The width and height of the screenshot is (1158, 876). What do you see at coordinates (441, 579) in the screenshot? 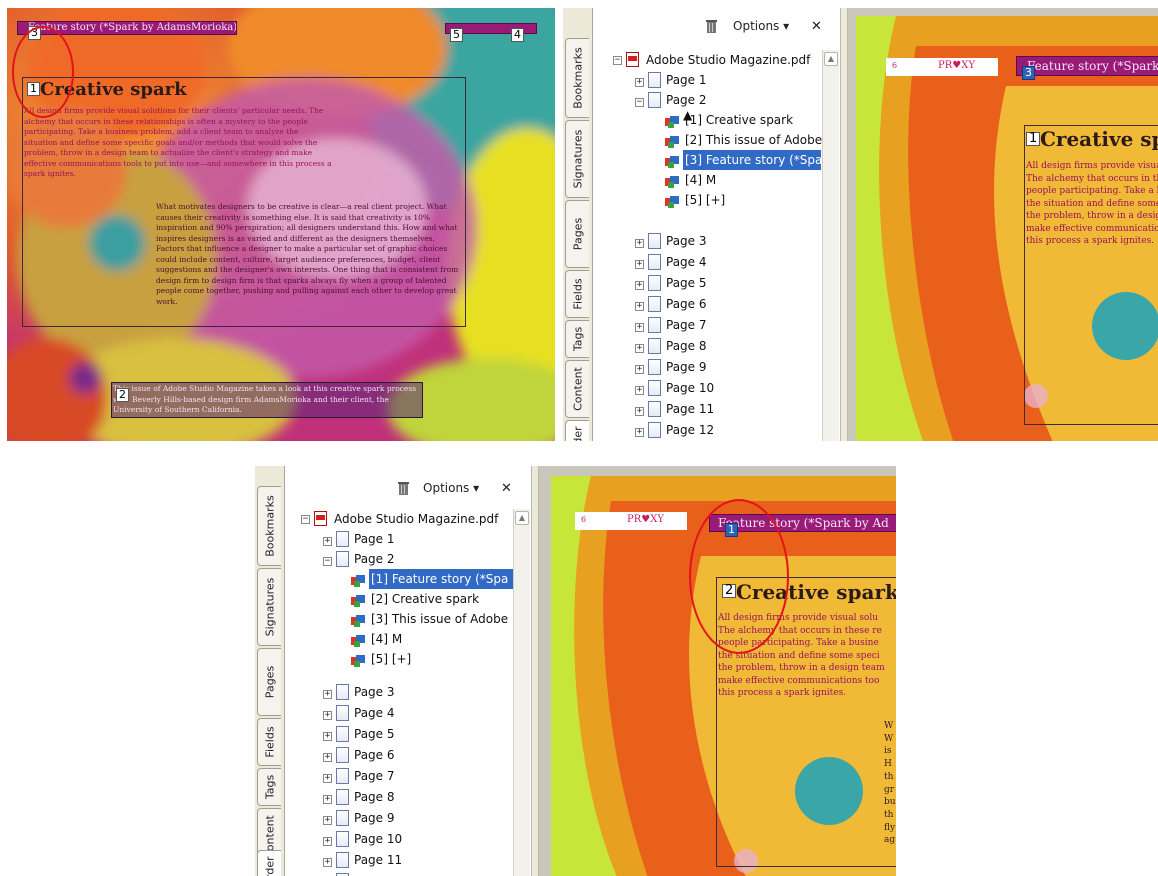
I see `tree-child-1-selected: [1] Feature story (*Spa` at bounding box center [441, 579].